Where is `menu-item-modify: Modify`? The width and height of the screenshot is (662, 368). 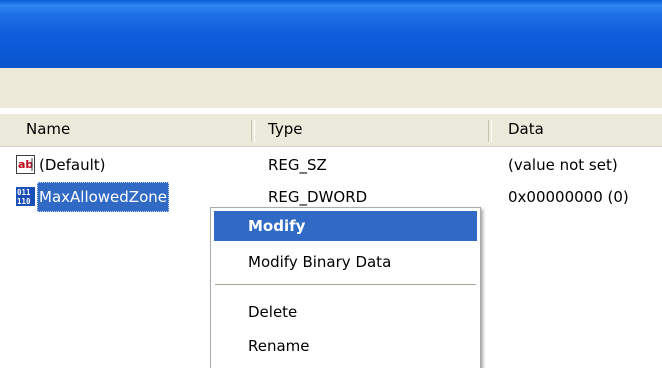
menu-item-modify: Modify is located at coordinates (345, 226).